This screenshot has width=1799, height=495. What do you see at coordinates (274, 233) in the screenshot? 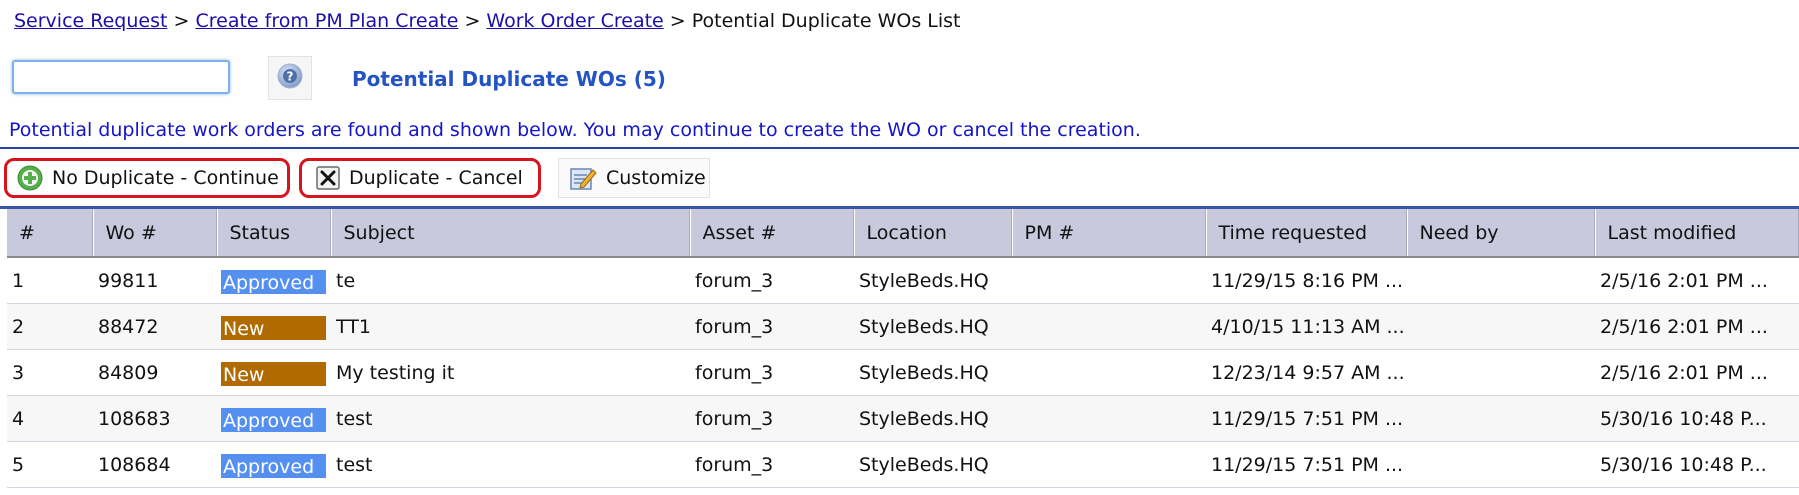
I see `column-header-status: Status` at bounding box center [274, 233].